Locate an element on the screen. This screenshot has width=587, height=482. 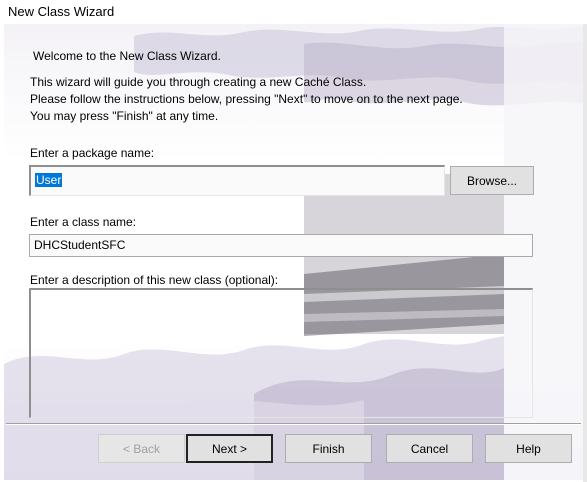
next-button: Next > is located at coordinates (229, 448).